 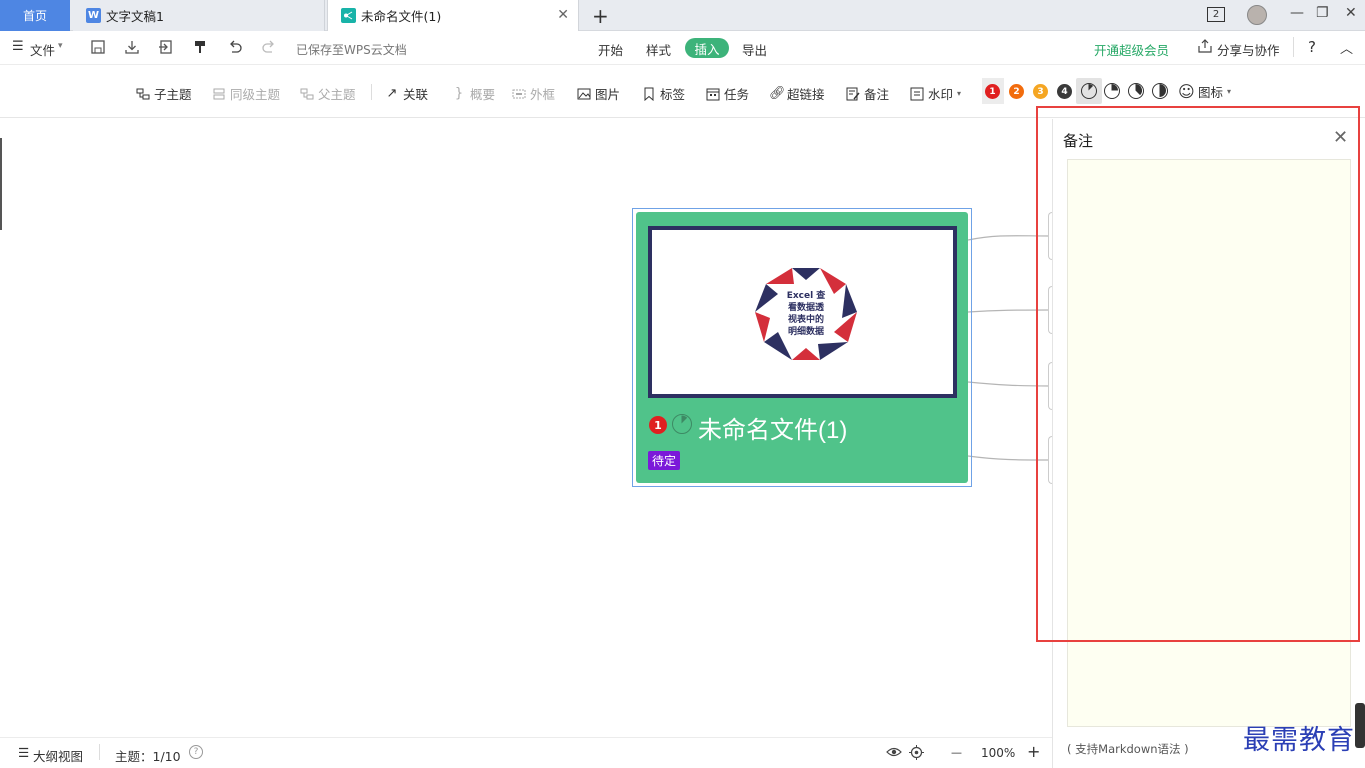 What do you see at coordinates (1, 184) in the screenshot?
I see `canvas-edge` at bounding box center [1, 184].